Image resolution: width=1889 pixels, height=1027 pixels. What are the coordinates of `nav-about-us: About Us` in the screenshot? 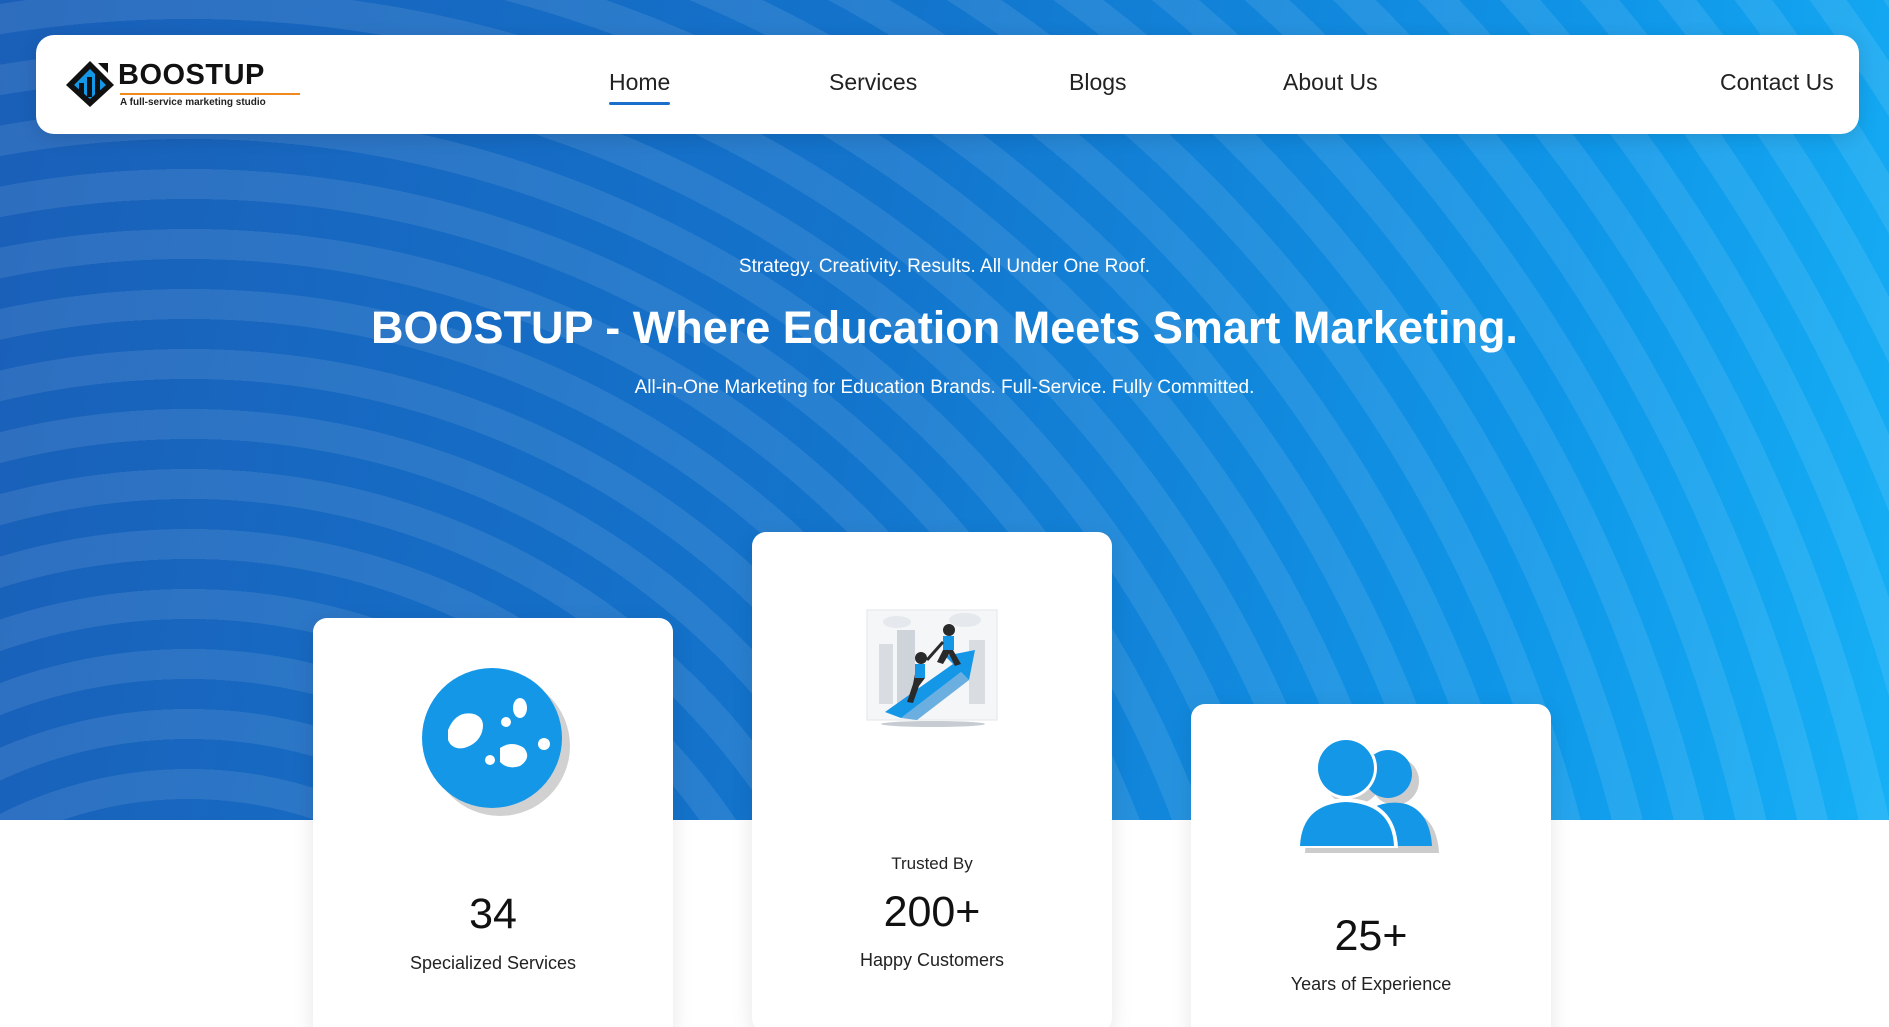 It's located at (1330, 82).